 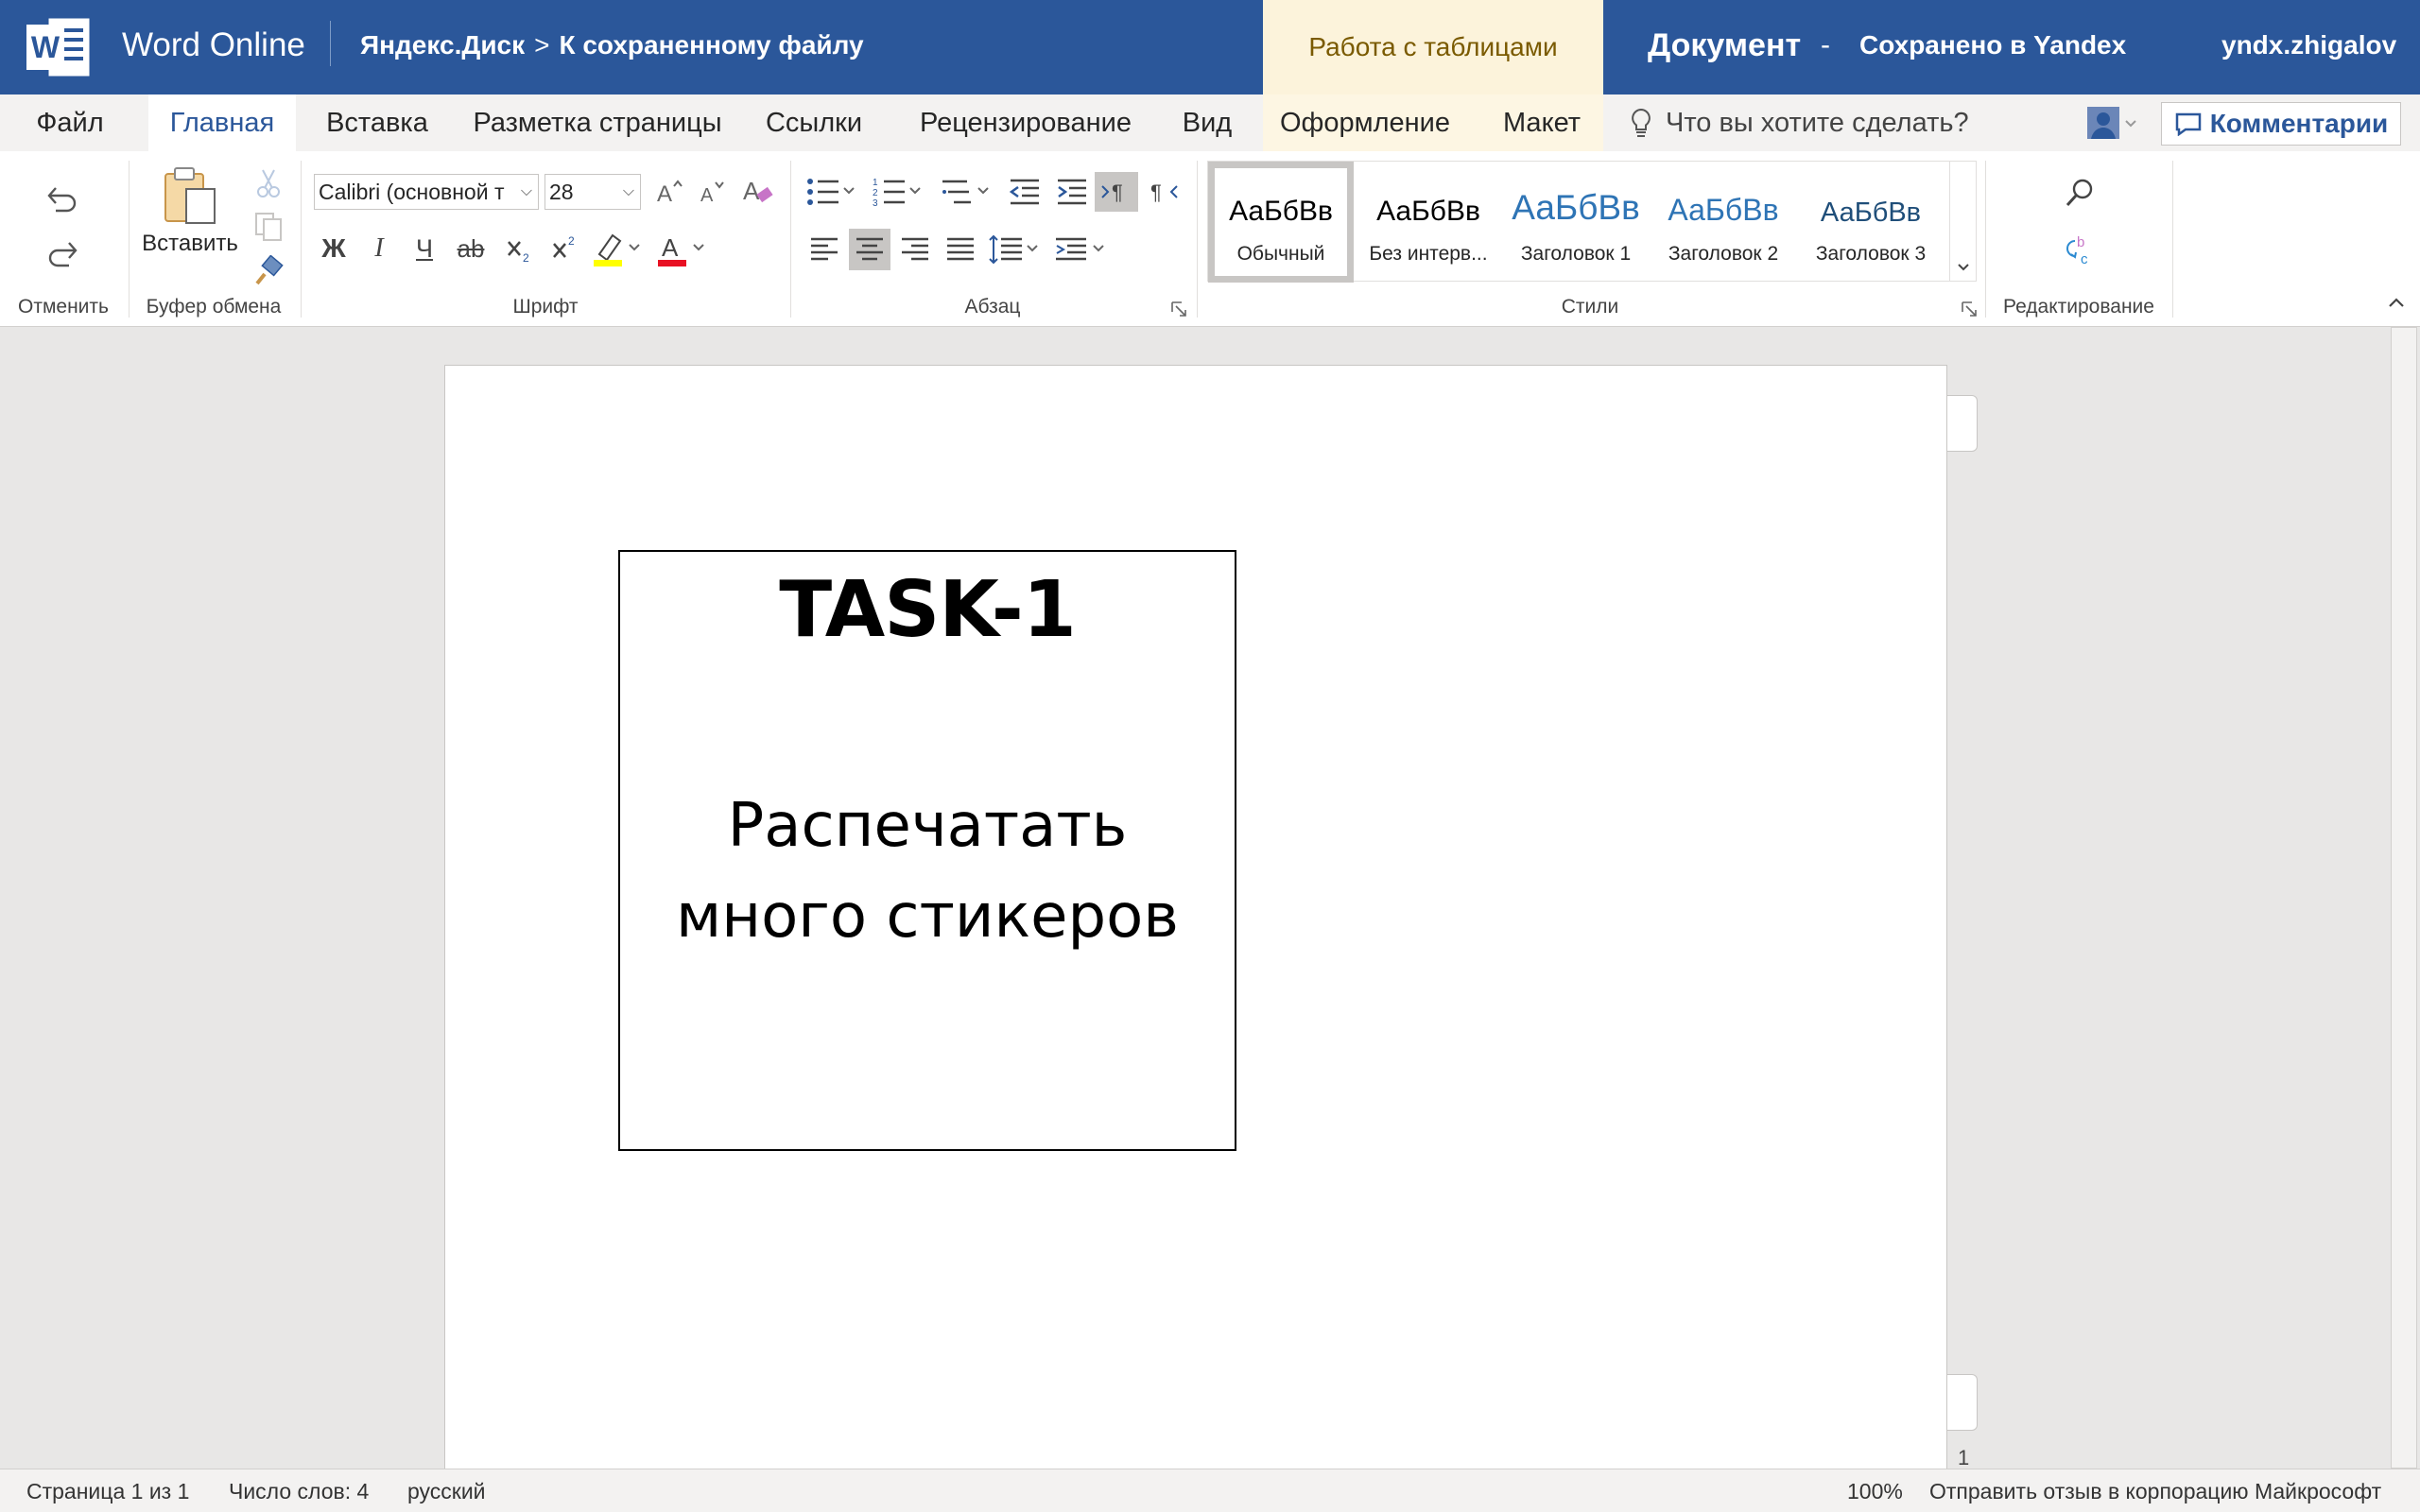 I want to click on status-zoom: 100%, so click(x=1875, y=1491).